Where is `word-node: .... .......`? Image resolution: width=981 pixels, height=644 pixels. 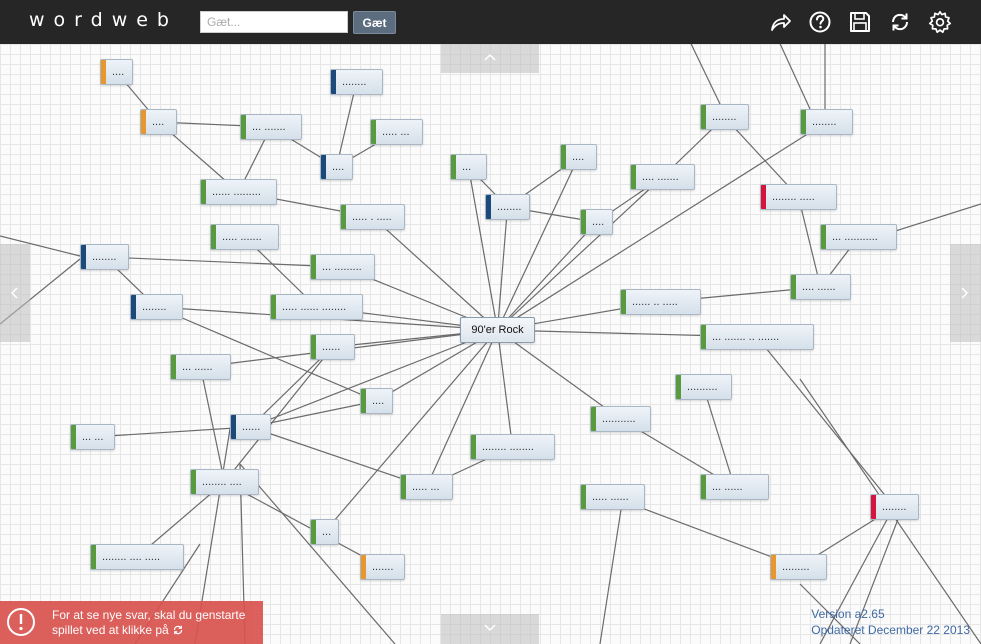
word-node: .... ....... is located at coordinates (662, 177).